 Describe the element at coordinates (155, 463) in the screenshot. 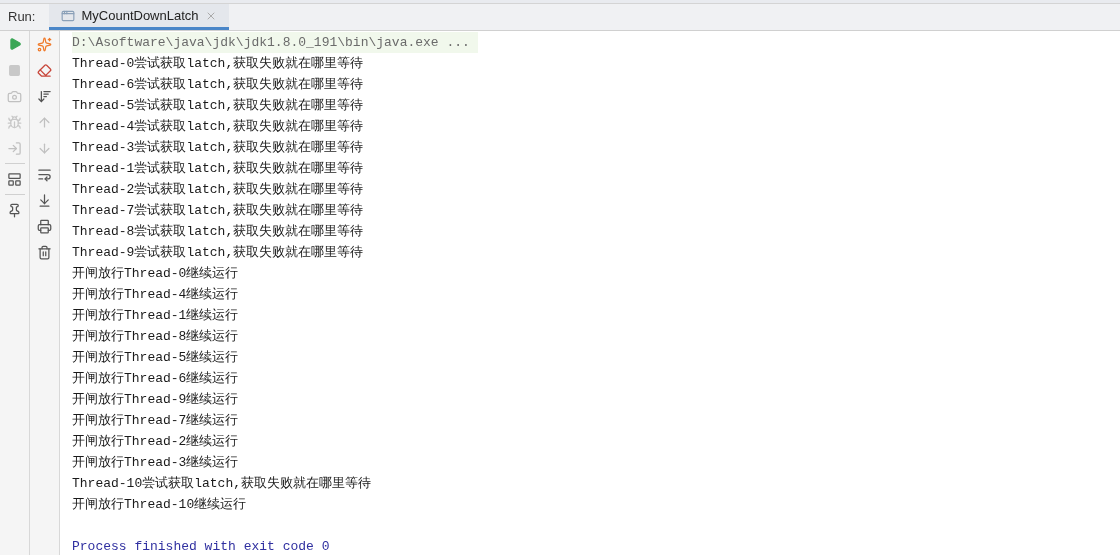

I see `console-line: 开闸放行Thread-3继续运行` at that location.